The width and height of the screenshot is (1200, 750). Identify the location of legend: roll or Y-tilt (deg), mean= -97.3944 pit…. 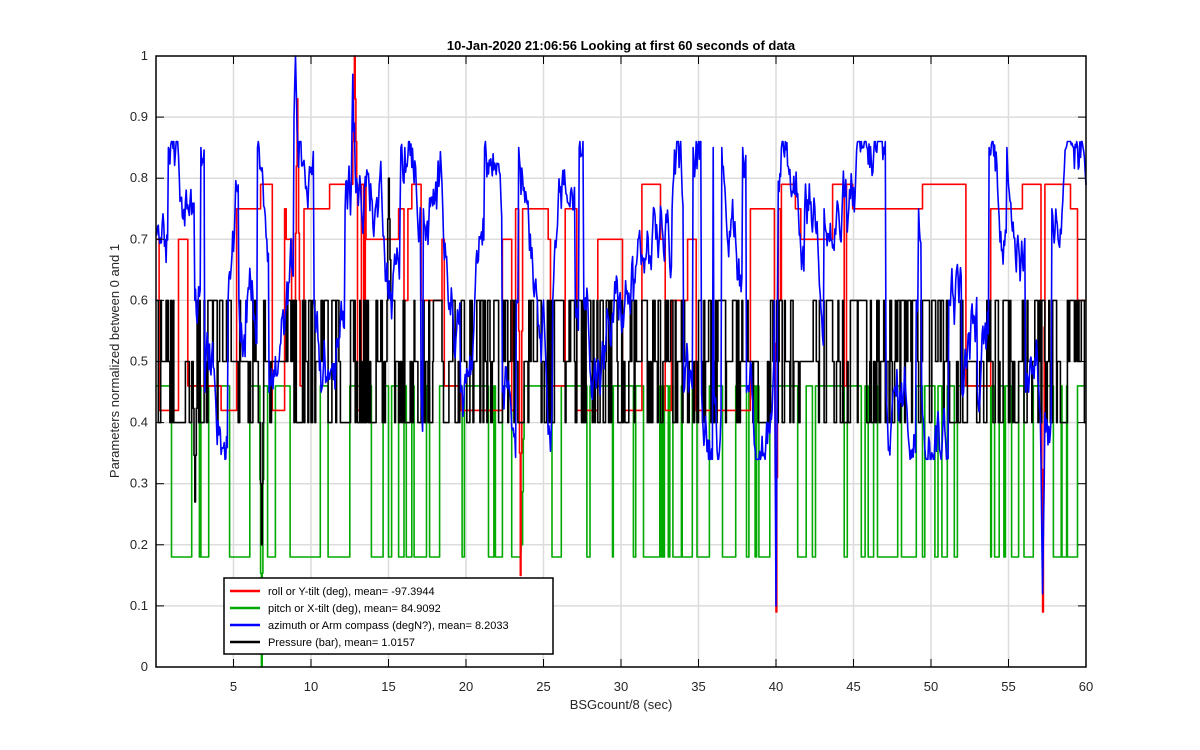
(388, 616).